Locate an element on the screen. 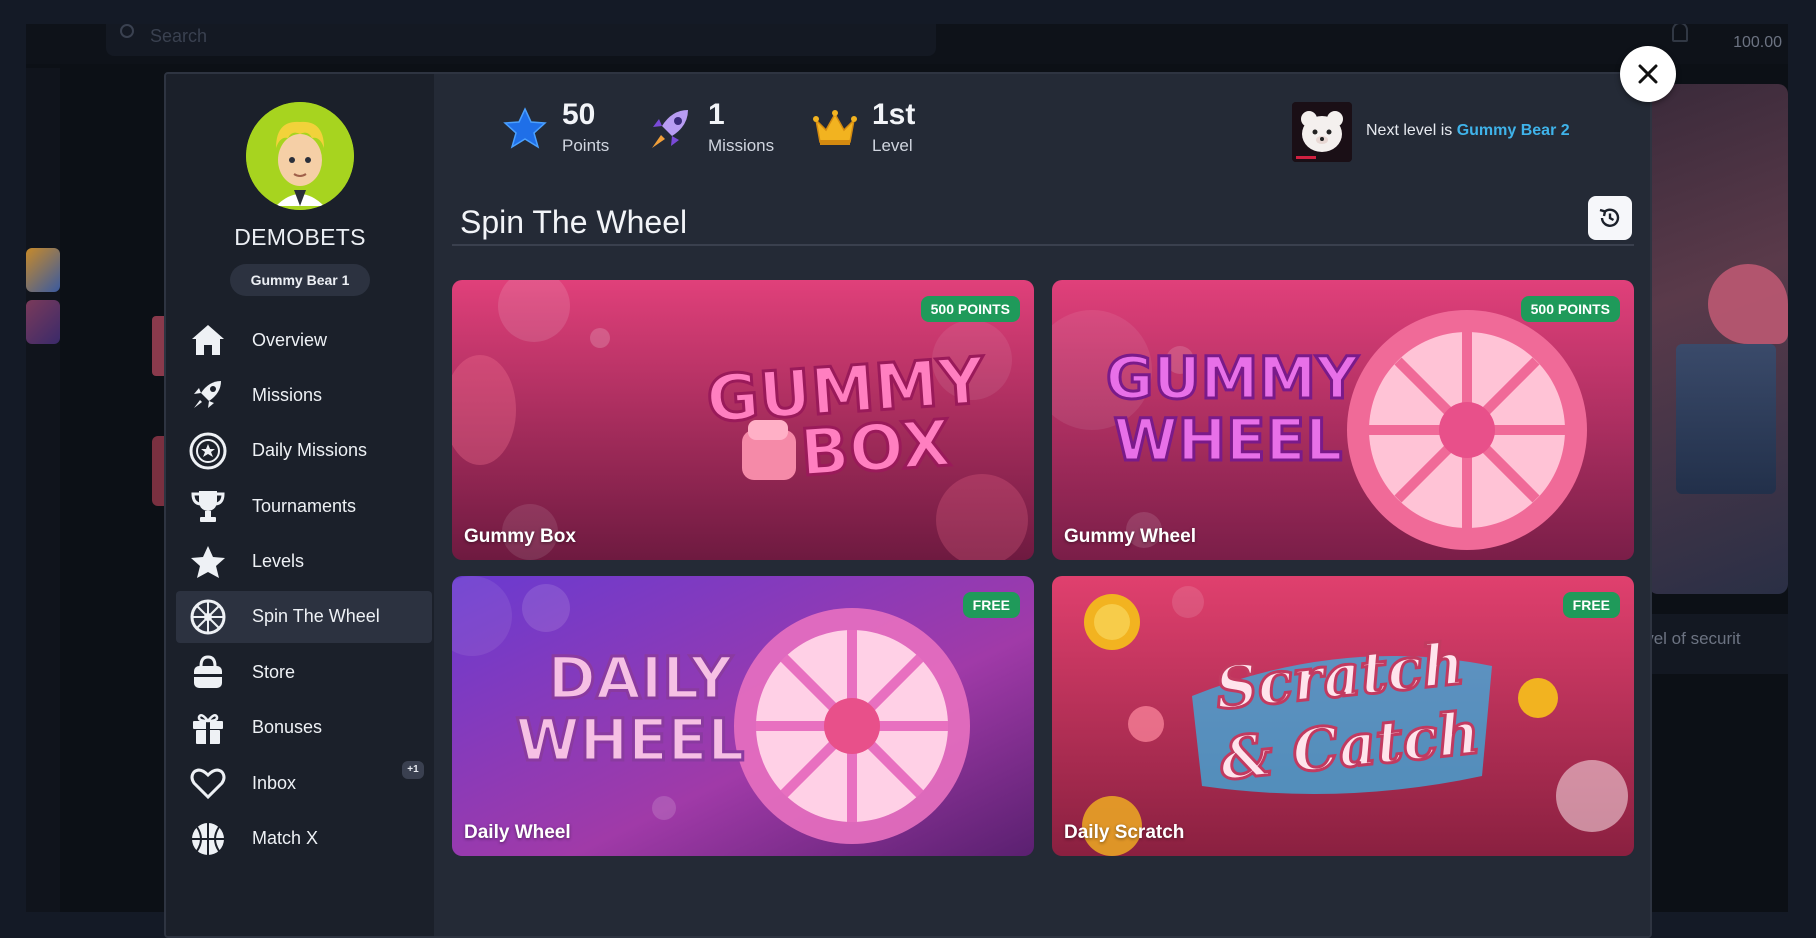 The image size is (1816, 938). avatar is located at coordinates (300, 156).